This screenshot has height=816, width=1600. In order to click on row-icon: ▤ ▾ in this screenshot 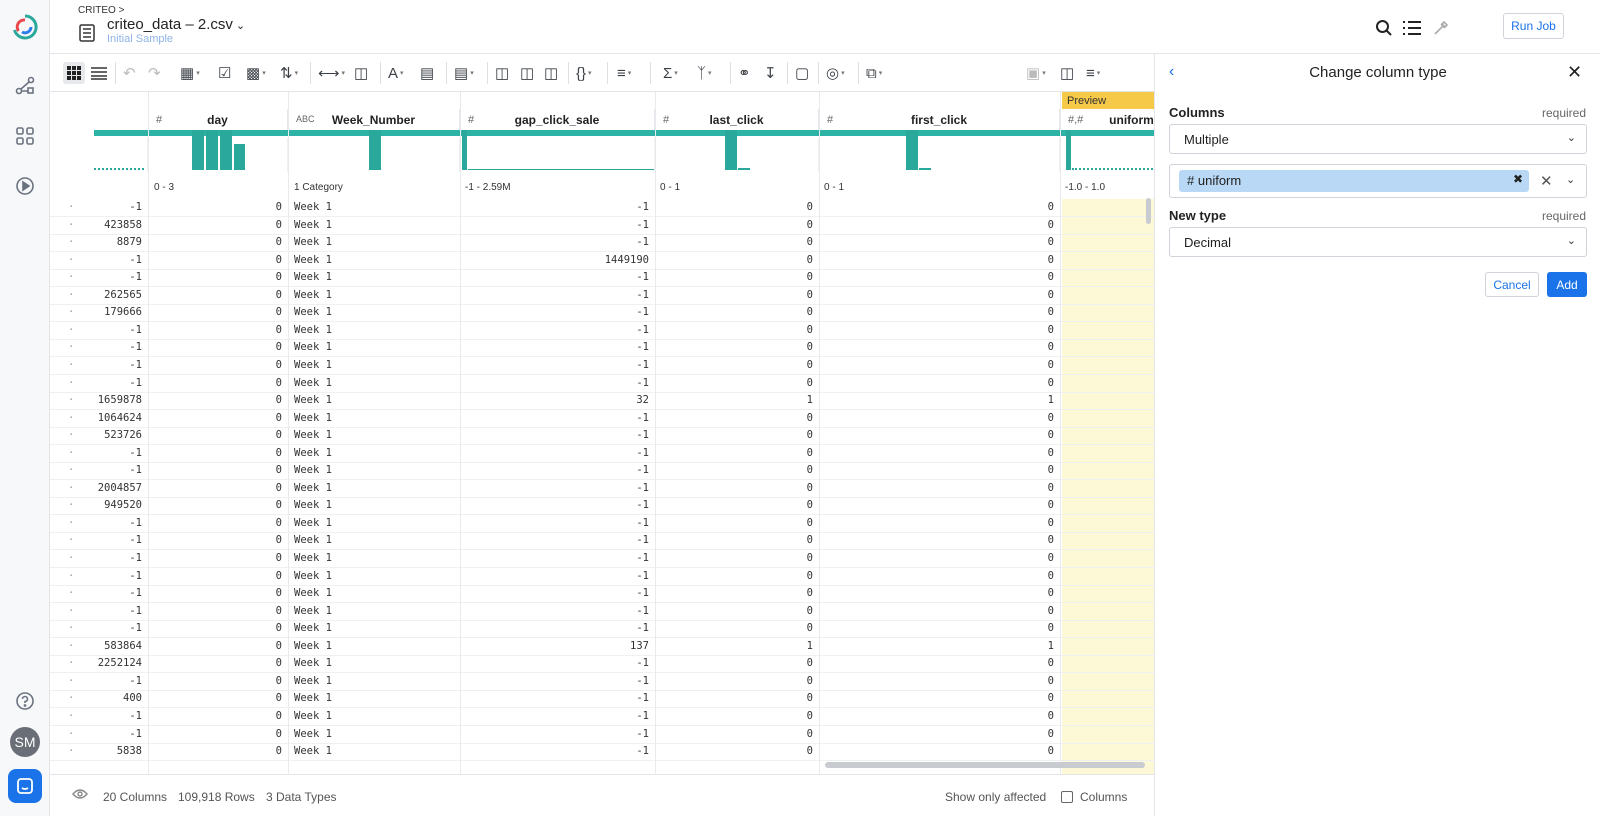, I will do `click(464, 73)`.